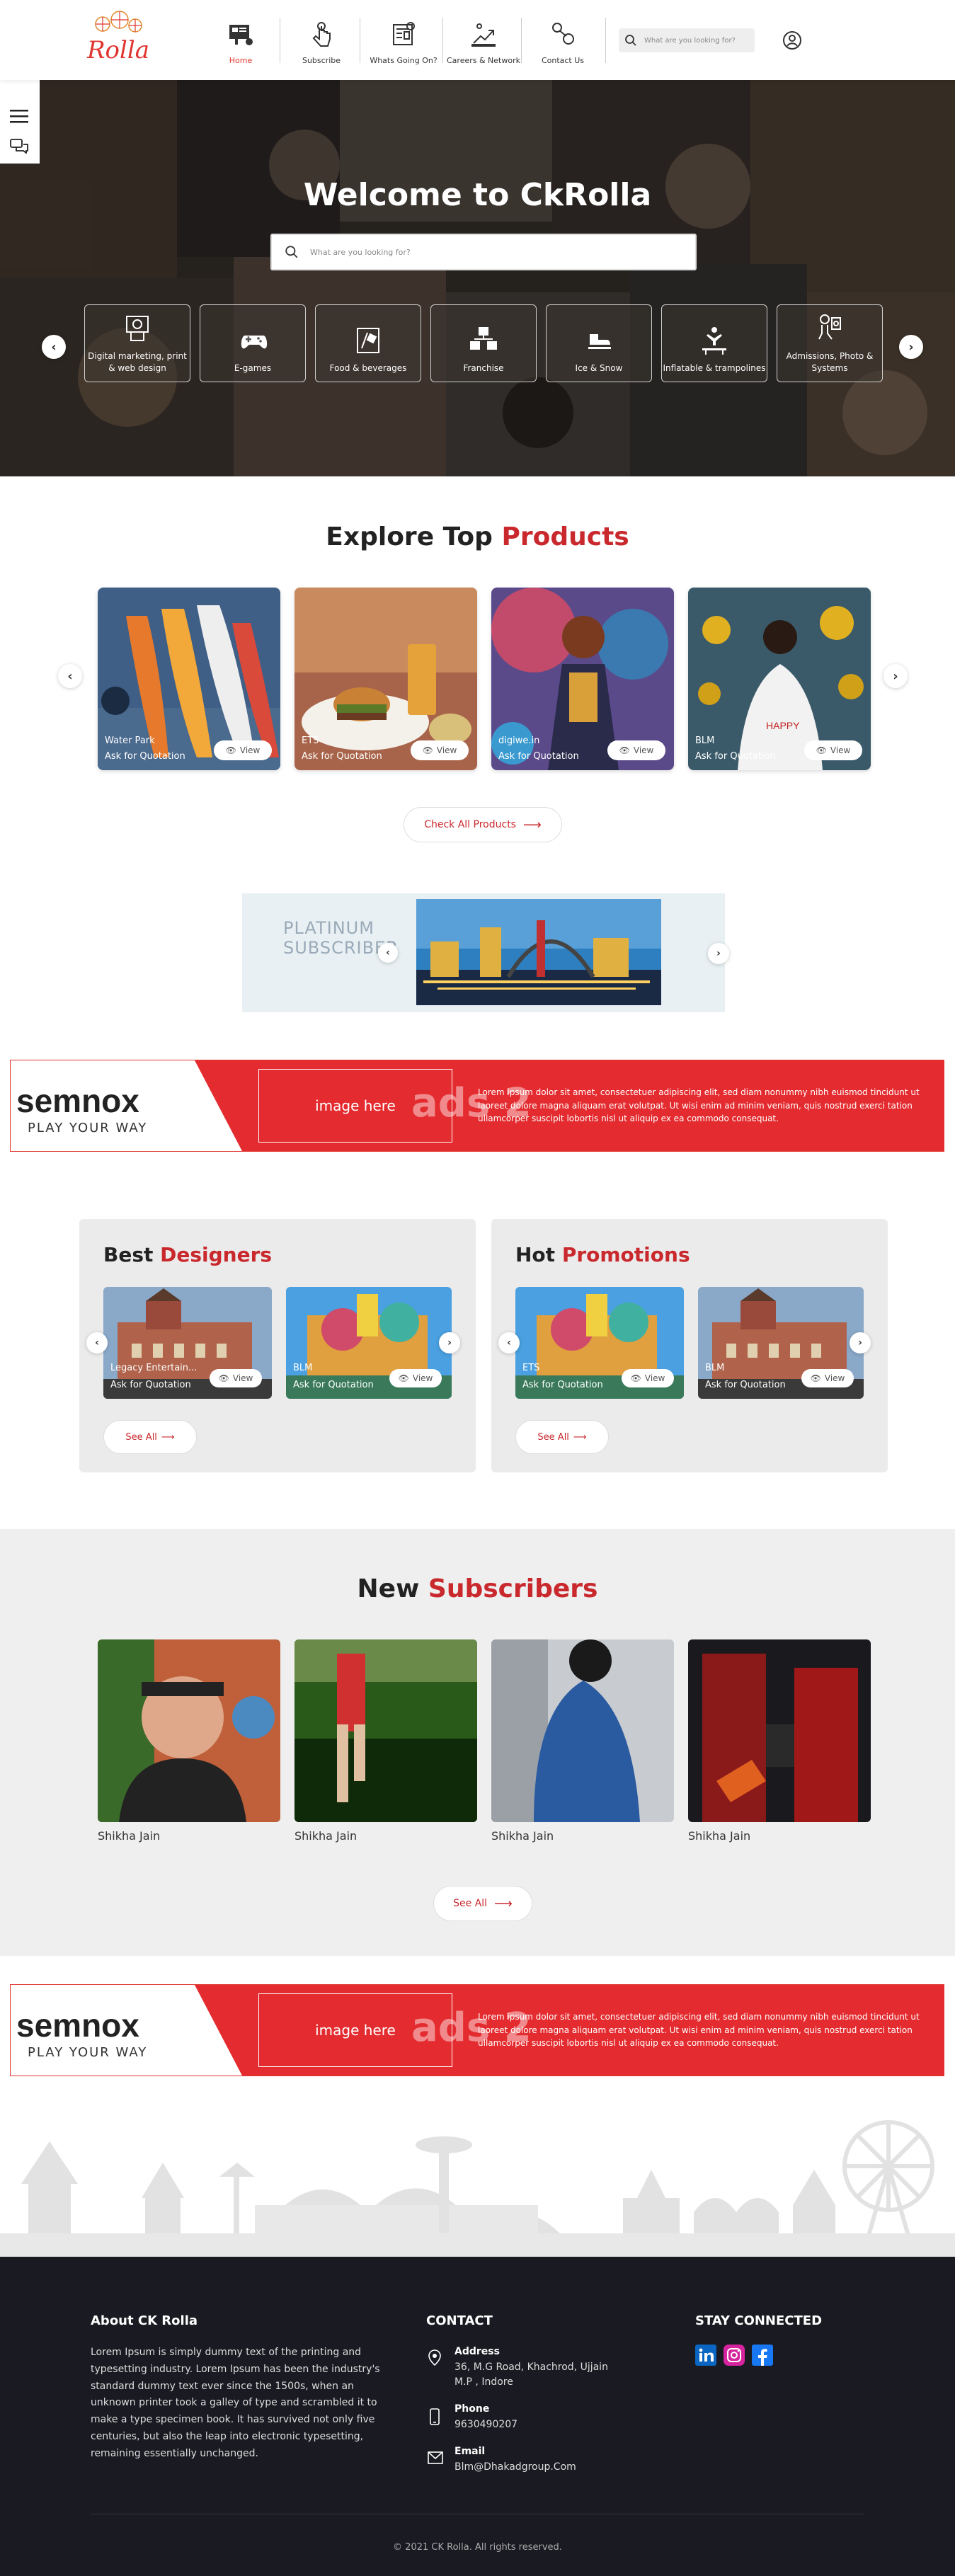 This screenshot has width=955, height=2576. Describe the element at coordinates (483, 338) in the screenshot. I see `franchise-icon` at that location.